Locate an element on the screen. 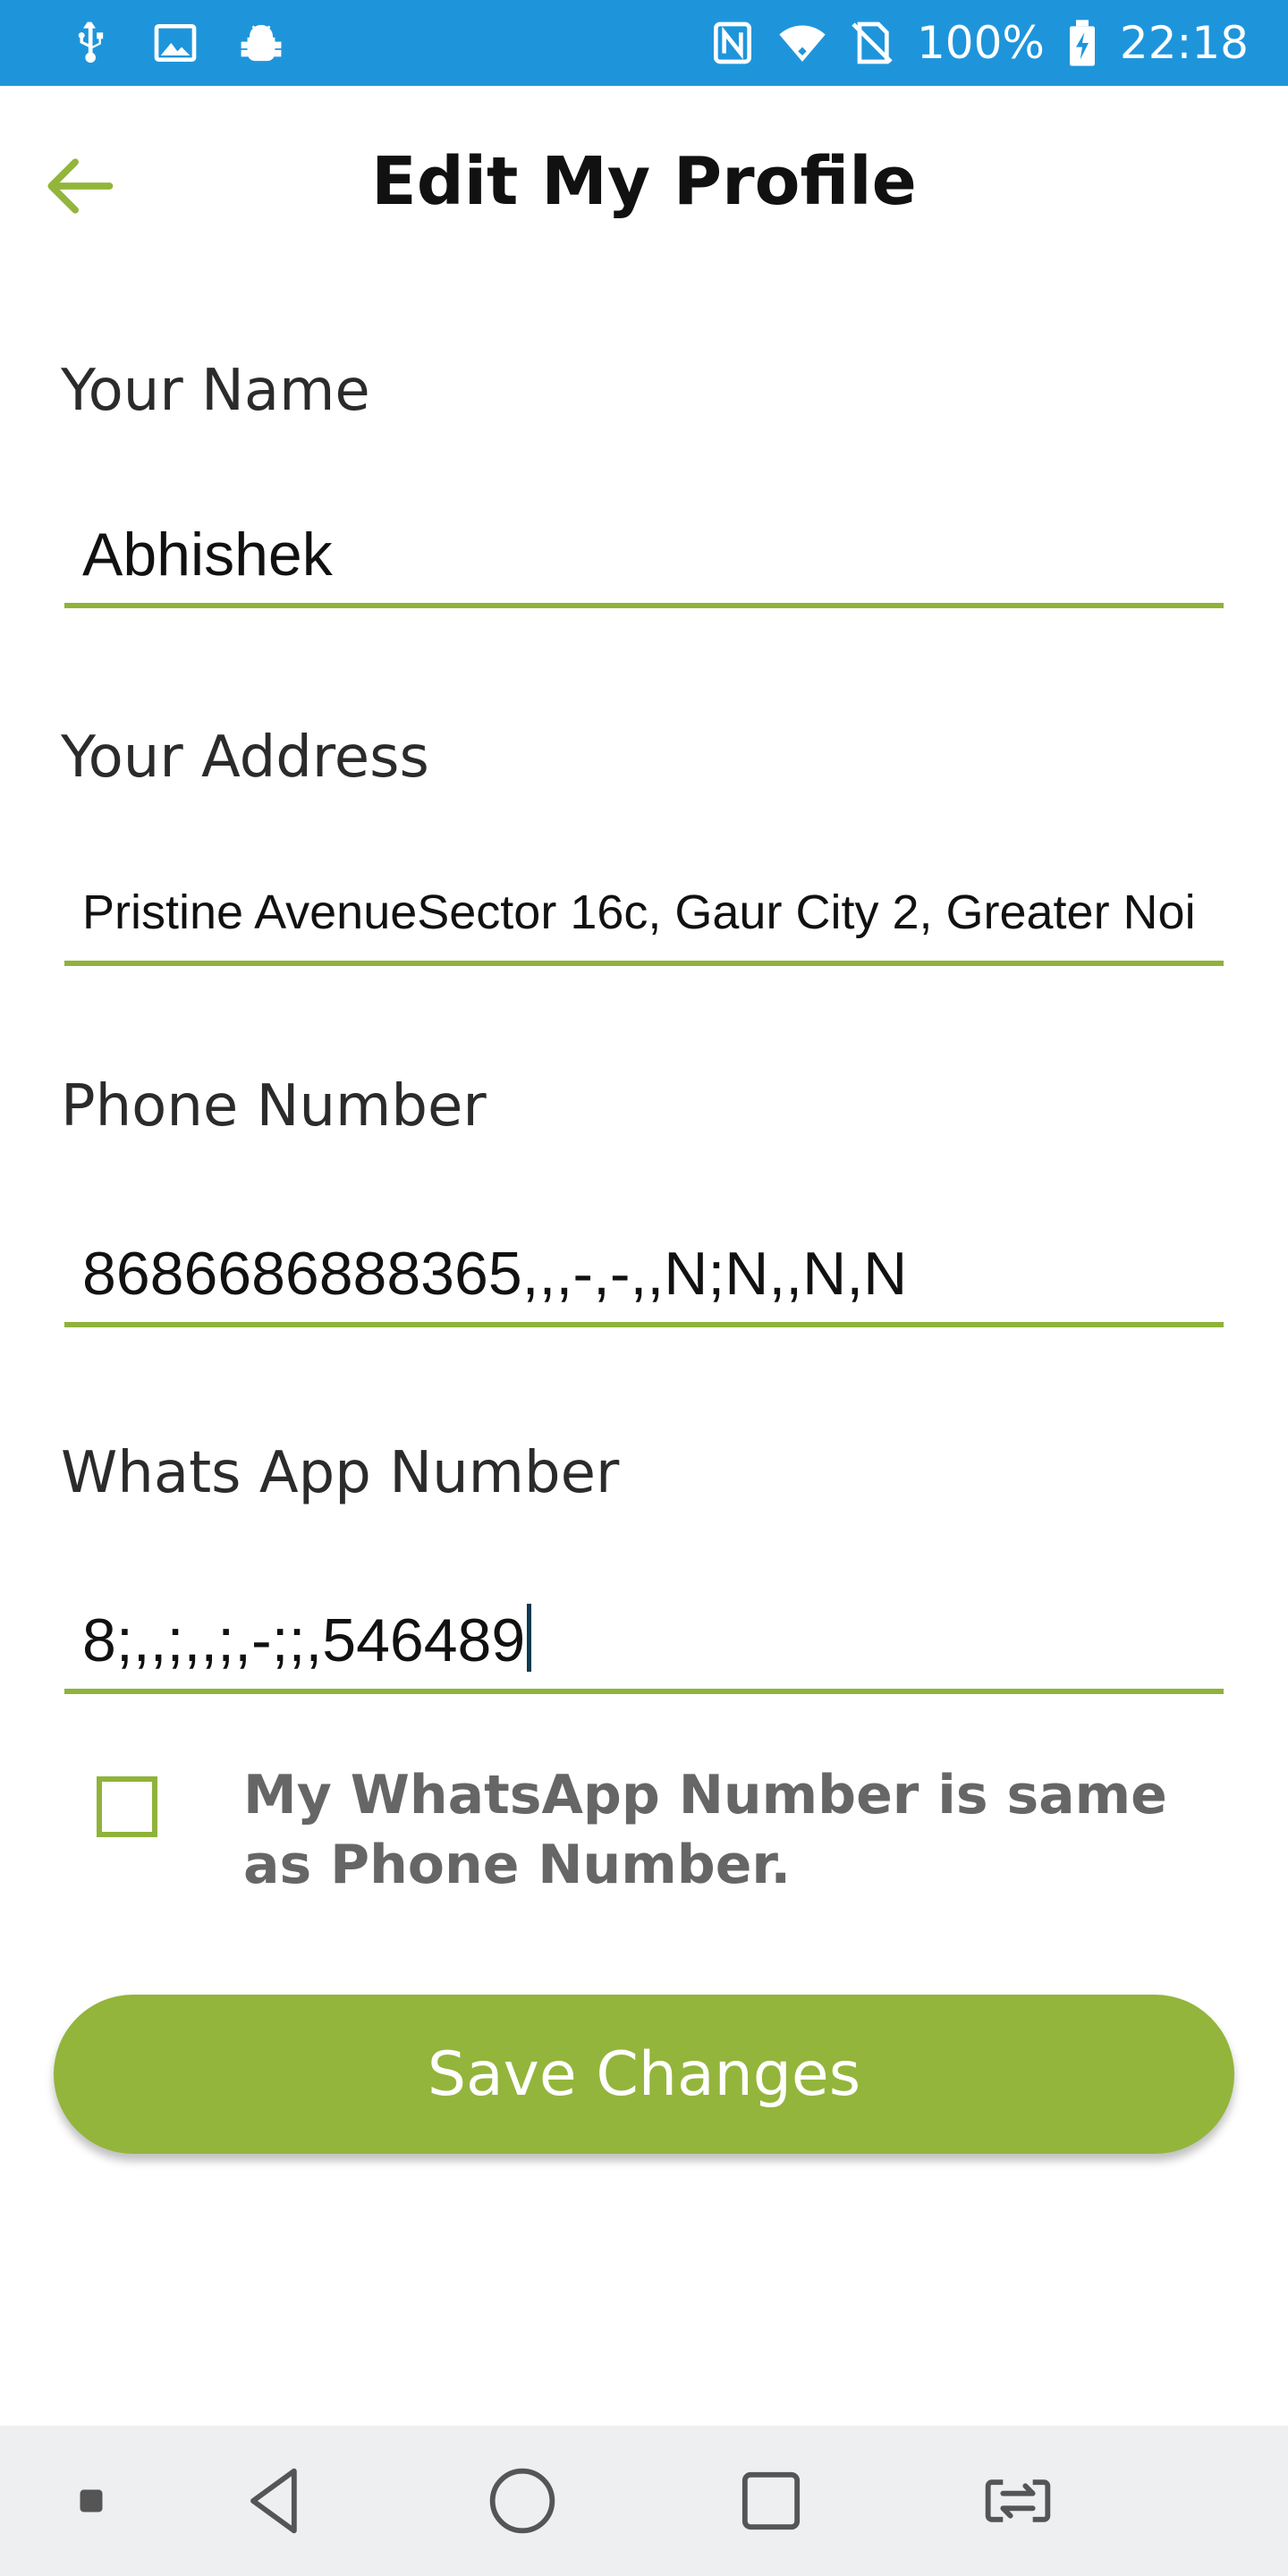 This screenshot has height=2576, width=1288. nav-dot-button is located at coordinates (91, 2501).